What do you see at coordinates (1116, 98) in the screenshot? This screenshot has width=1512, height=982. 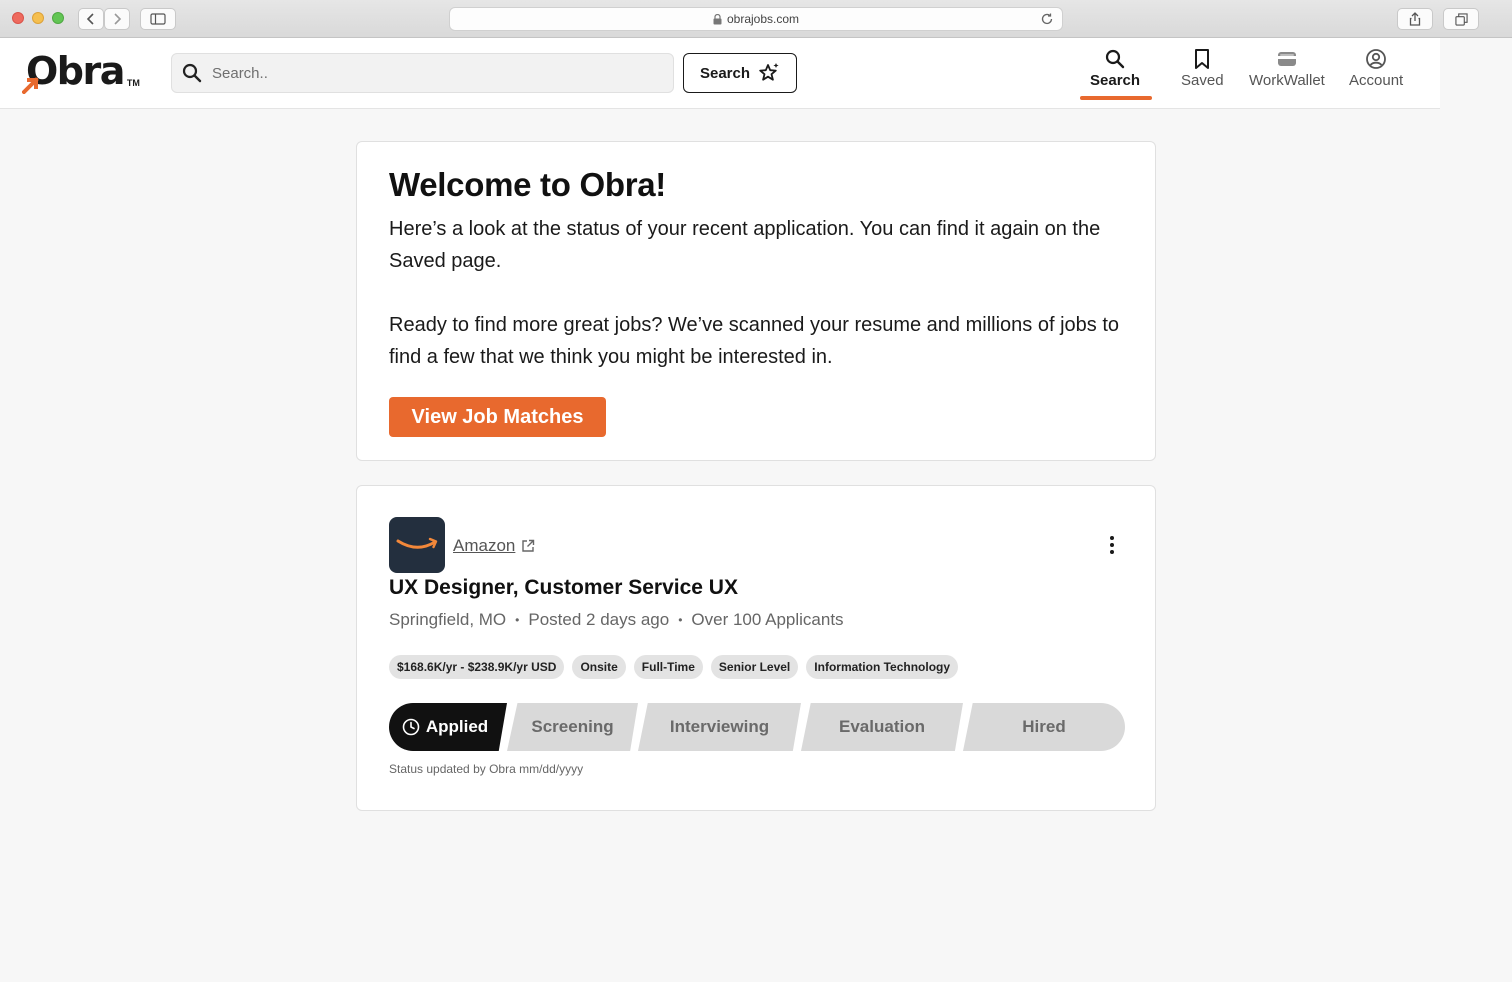 I see `nav-active-indicator` at bounding box center [1116, 98].